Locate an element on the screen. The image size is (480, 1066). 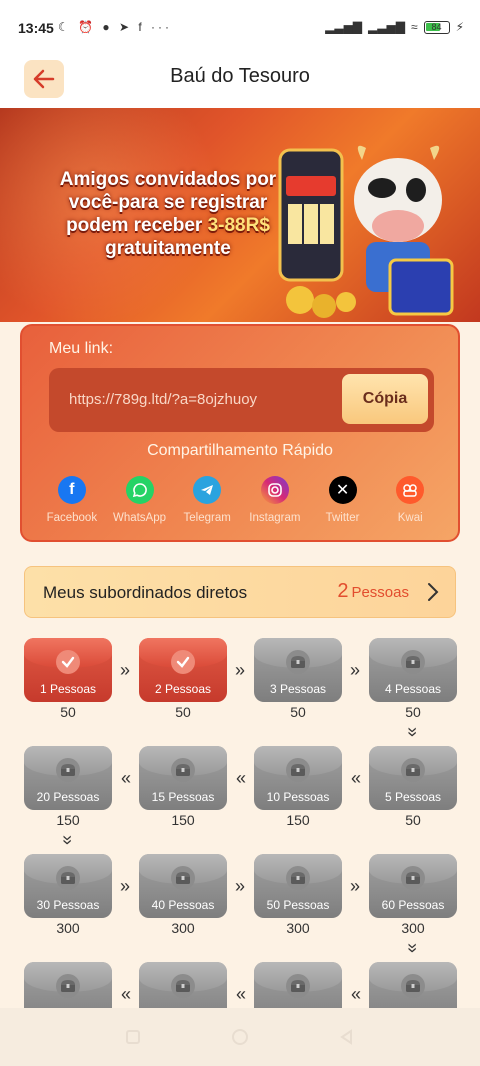
share-telegram: Telegram is located at coordinates (207, 500).